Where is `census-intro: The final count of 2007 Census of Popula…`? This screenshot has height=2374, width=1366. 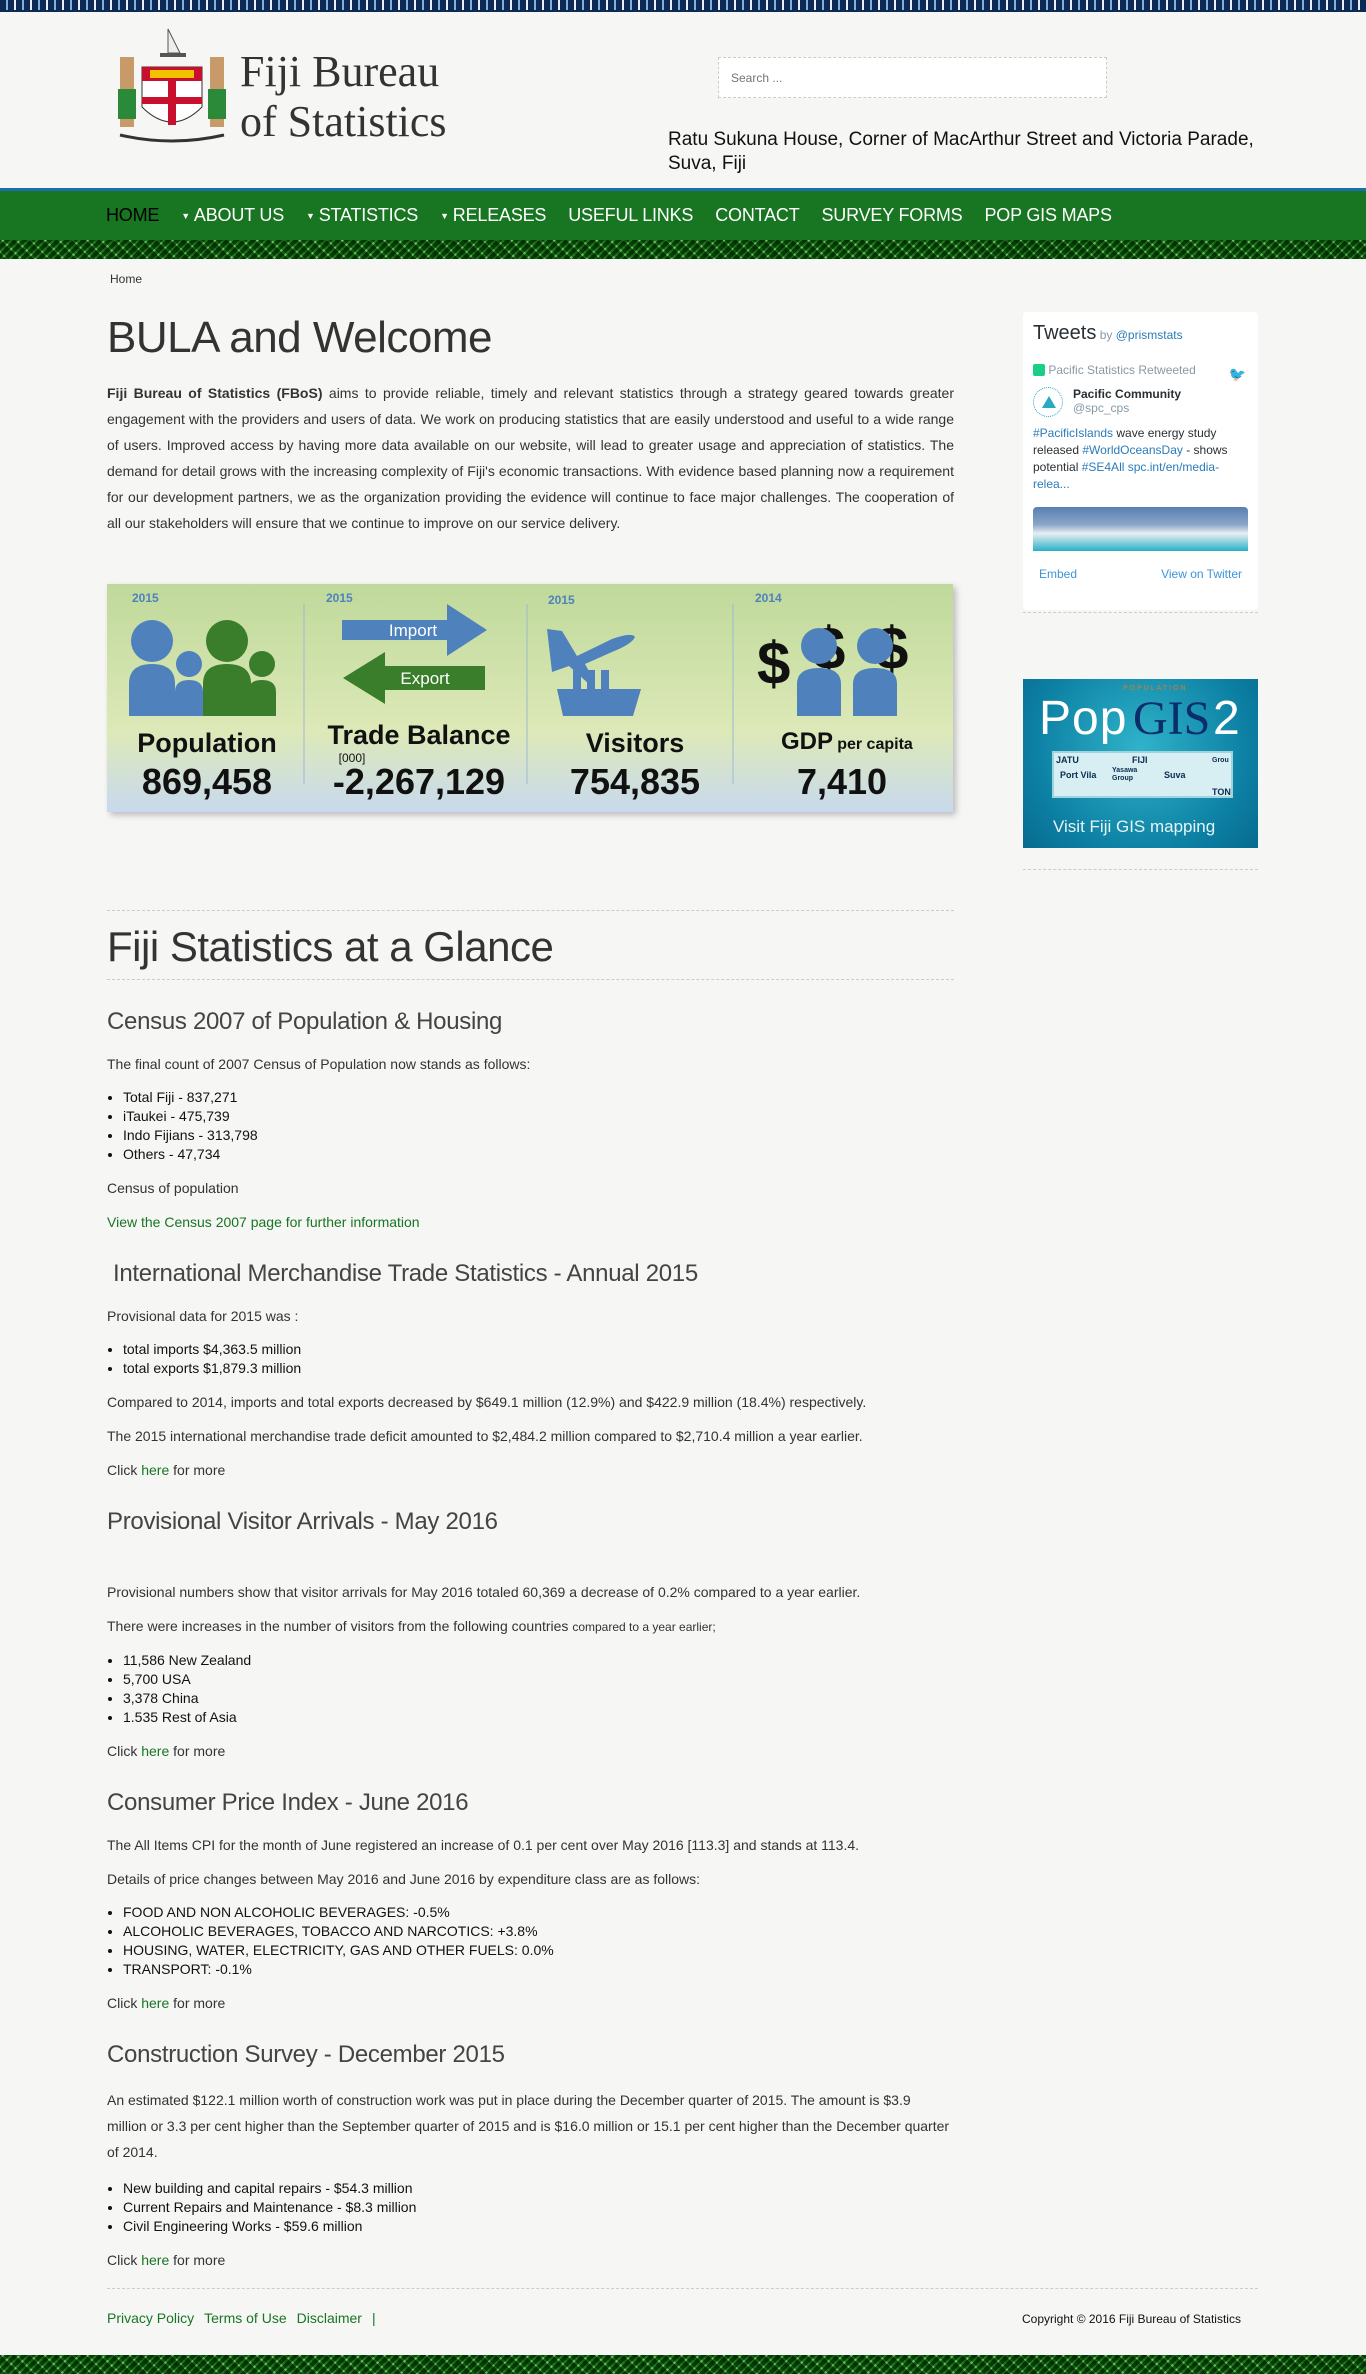
census-intro: The final count of 2007 Census of Popula… is located at coordinates (319, 1064).